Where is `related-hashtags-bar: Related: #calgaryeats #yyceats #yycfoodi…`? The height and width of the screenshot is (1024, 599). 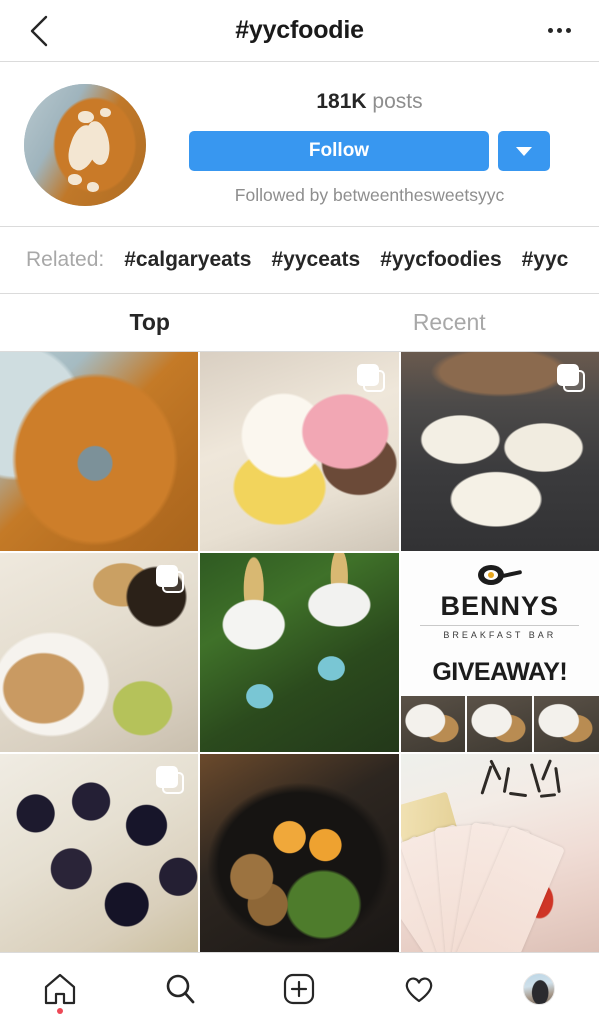 related-hashtags-bar: Related: #calgaryeats #yyceats #yycfoodi… is located at coordinates (299, 260).